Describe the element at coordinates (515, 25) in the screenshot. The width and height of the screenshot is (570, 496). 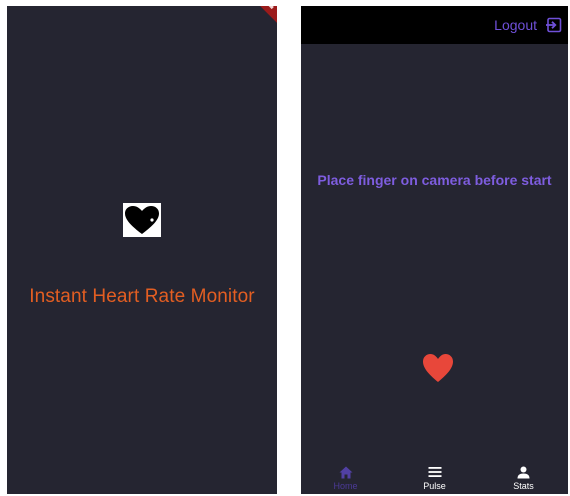
I see `logout-label: Logout` at that location.